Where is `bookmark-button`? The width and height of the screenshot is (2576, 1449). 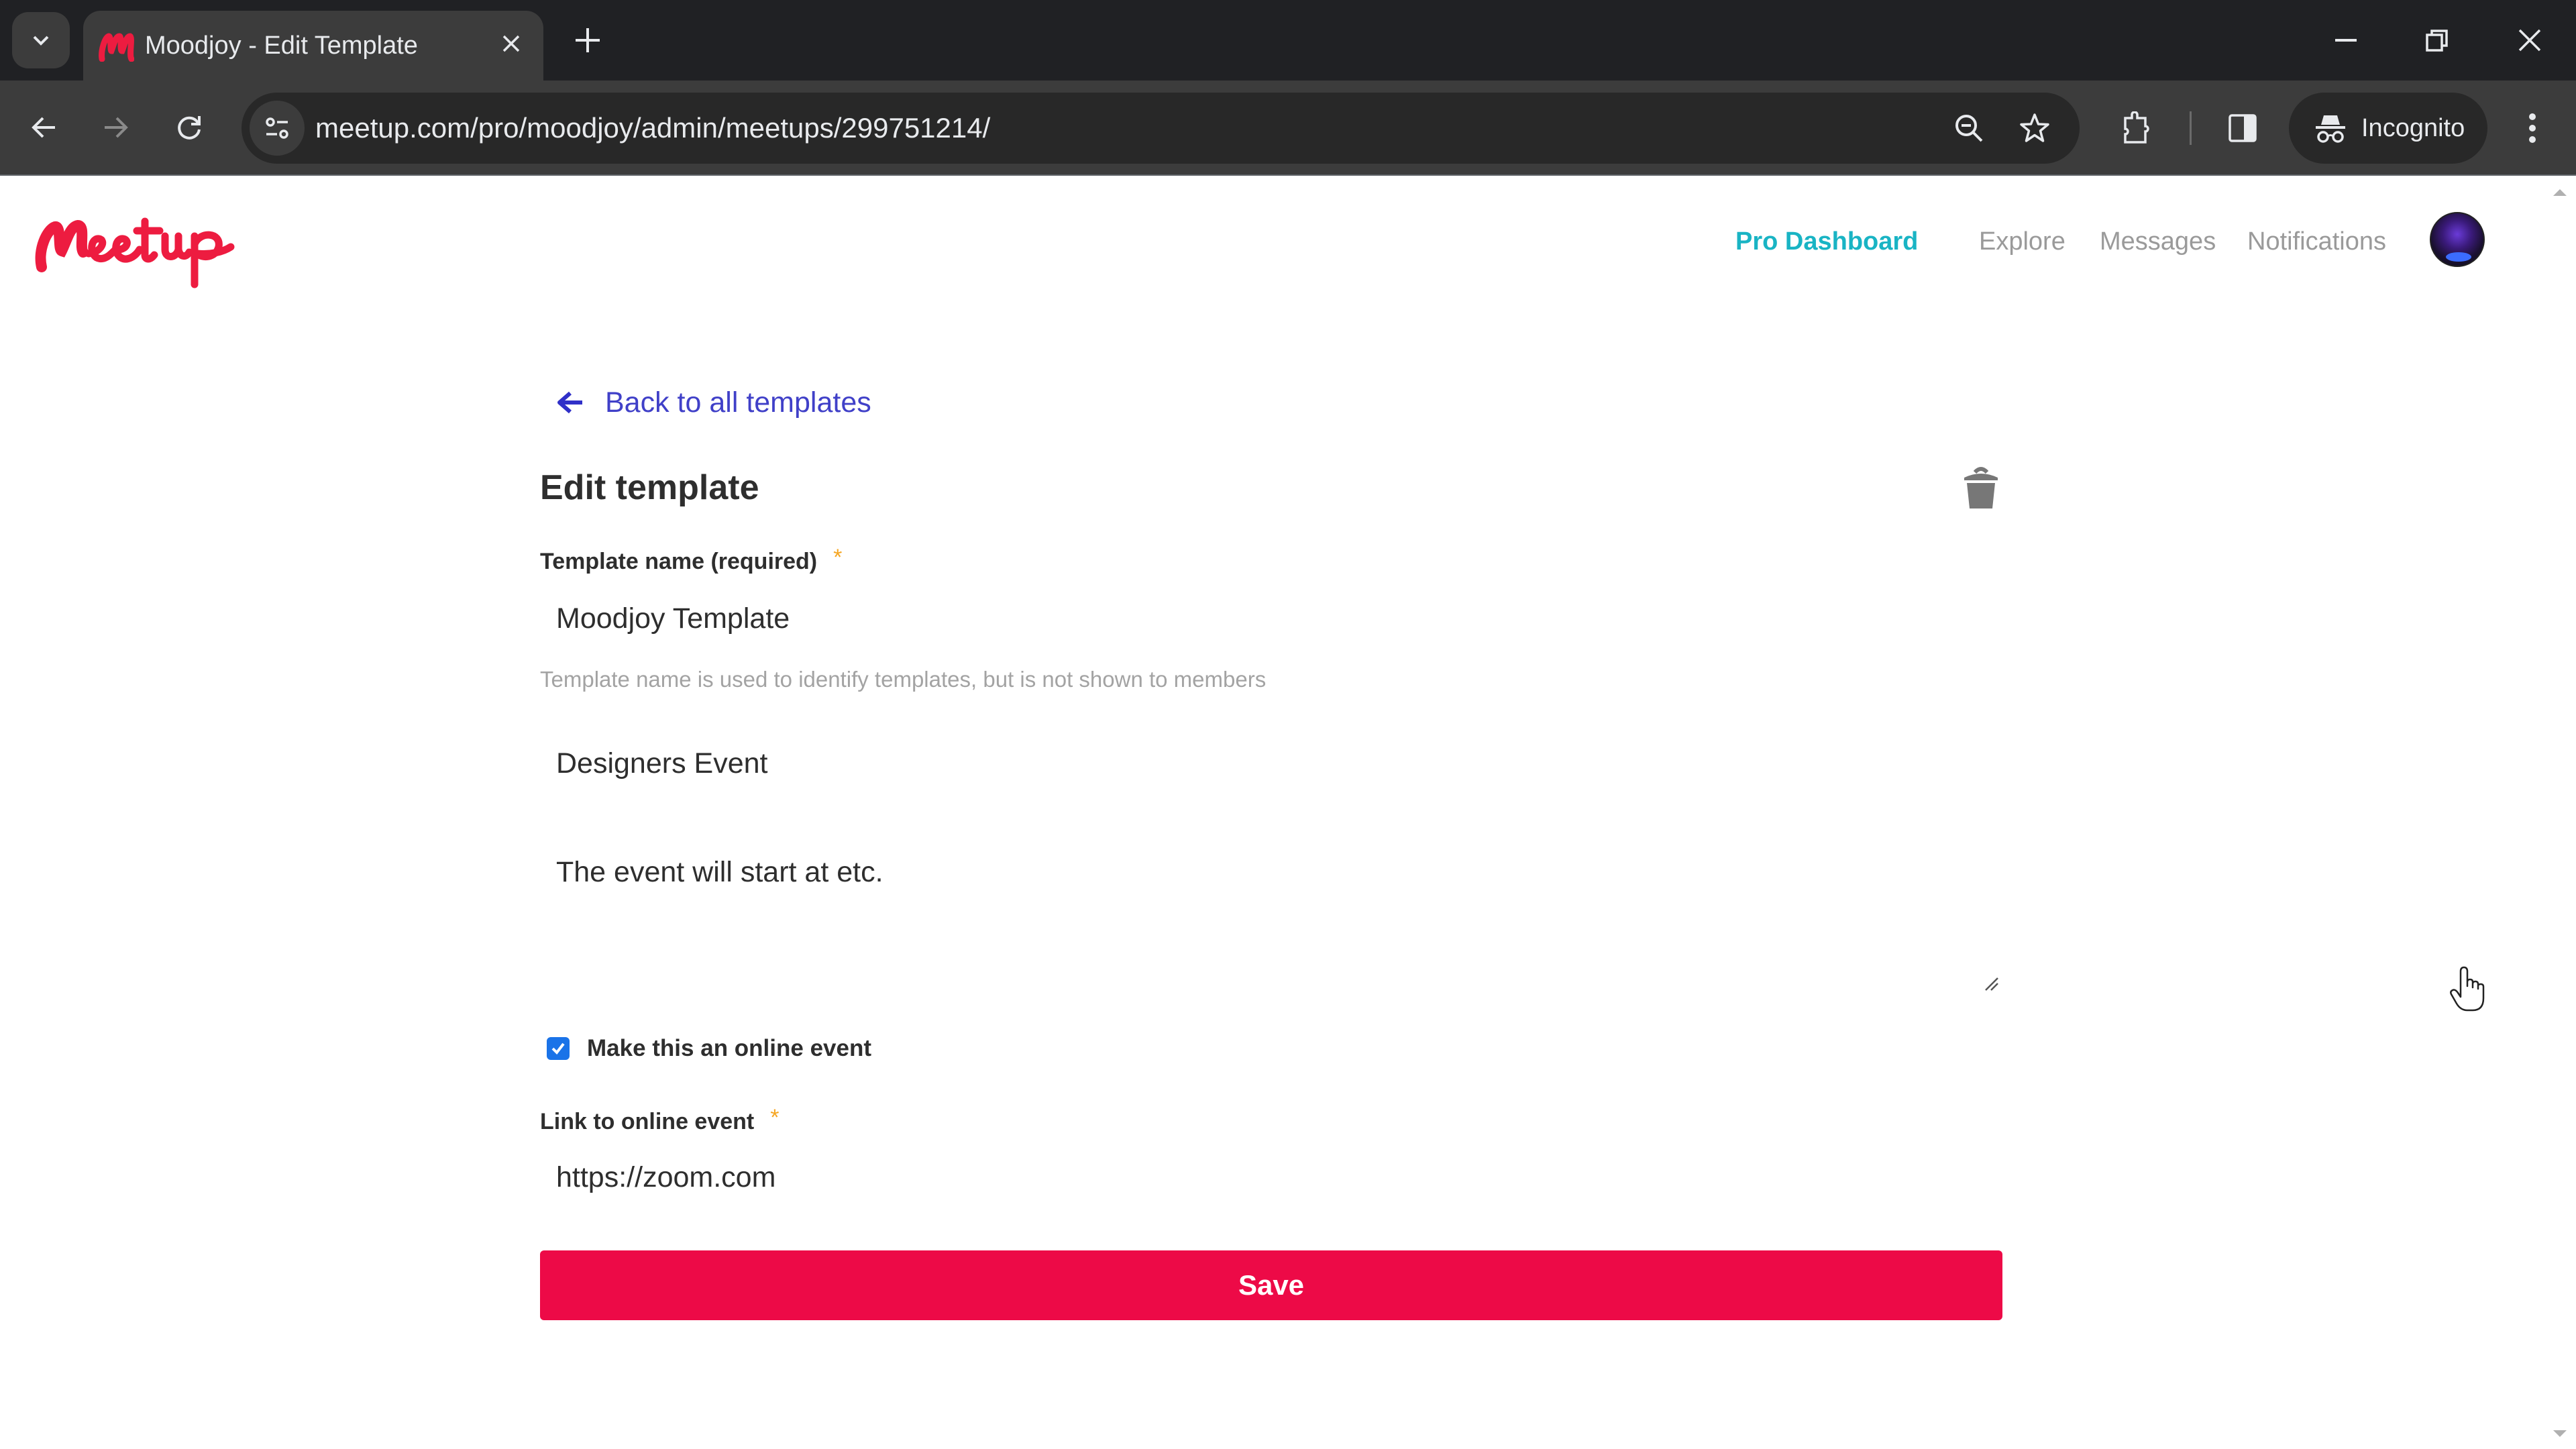 bookmark-button is located at coordinates (2034, 128).